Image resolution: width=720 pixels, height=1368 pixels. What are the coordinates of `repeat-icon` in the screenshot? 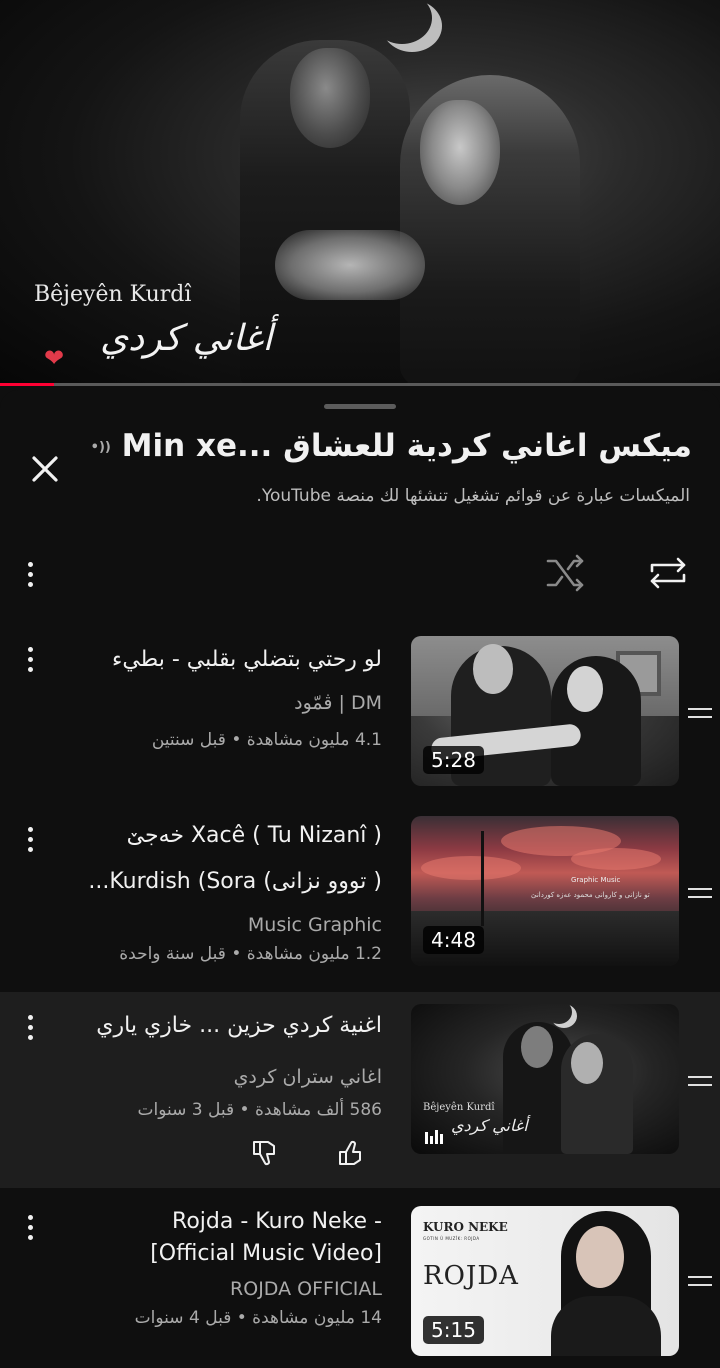 It's located at (668, 573).